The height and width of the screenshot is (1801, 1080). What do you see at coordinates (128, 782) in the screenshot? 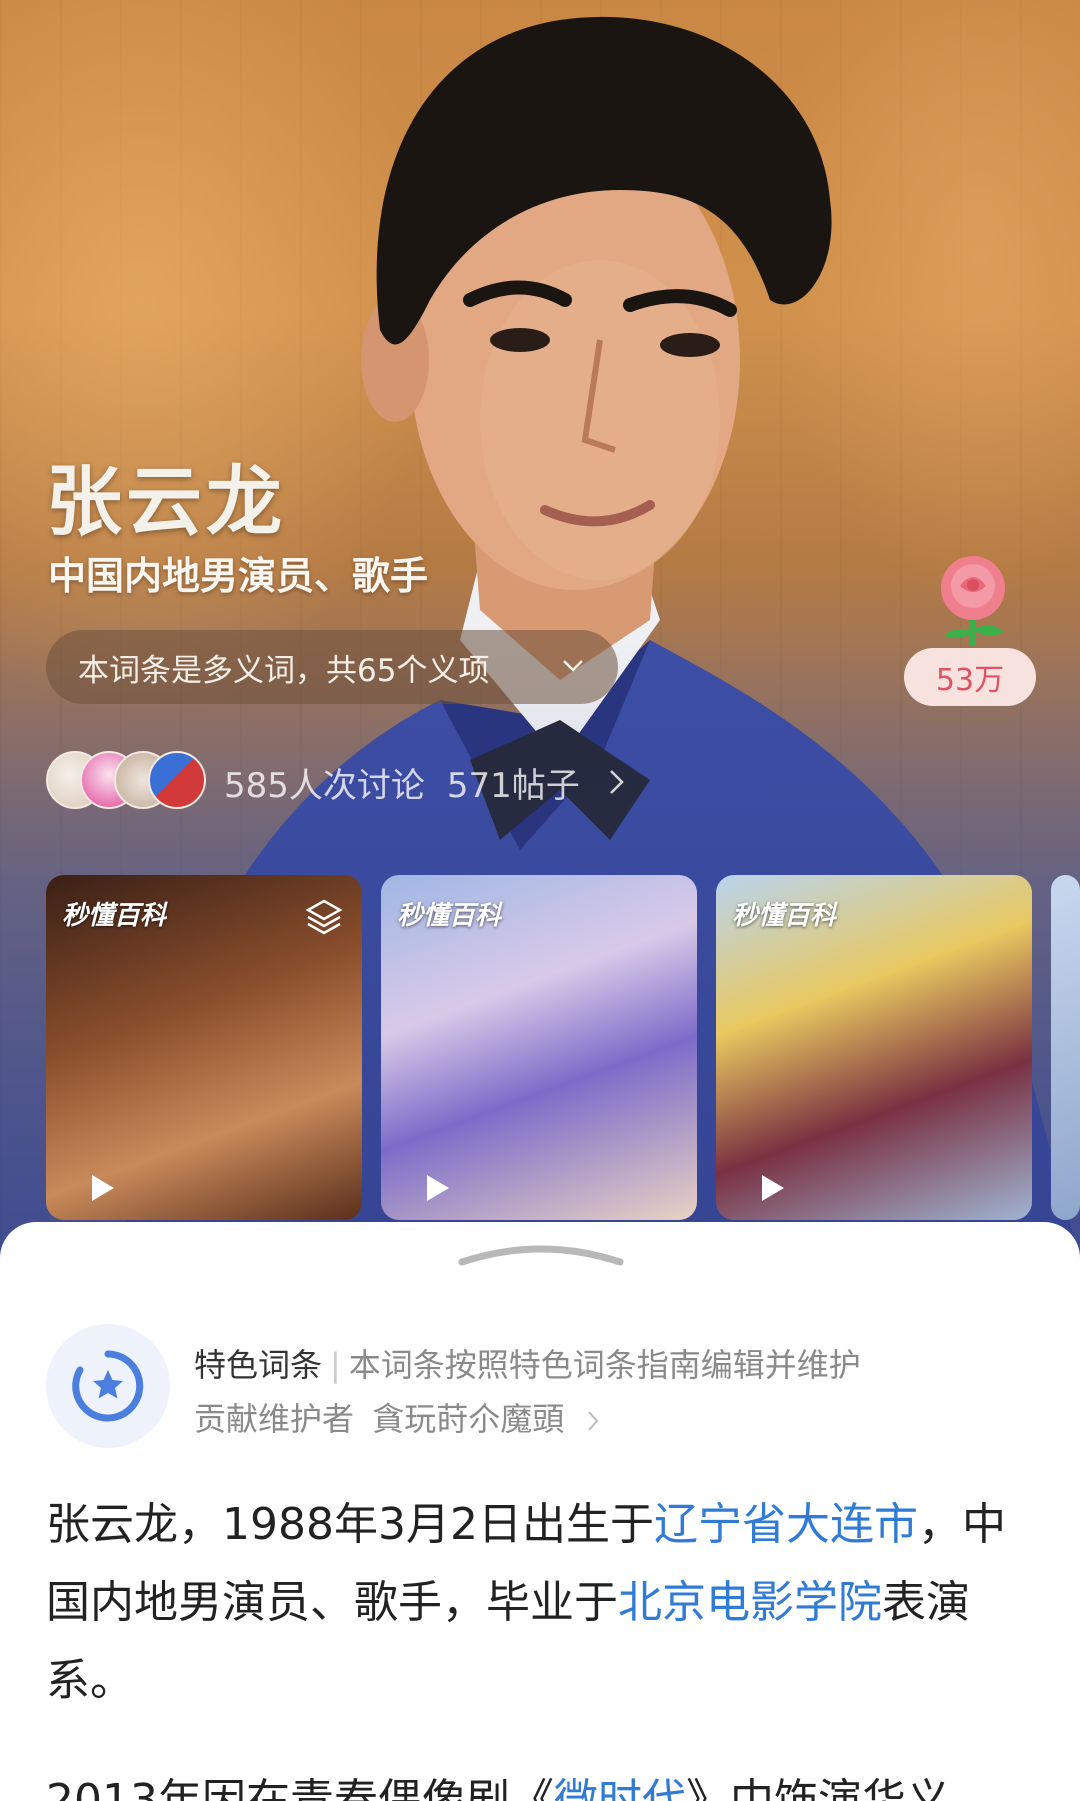
I see `participant-avatars` at bounding box center [128, 782].